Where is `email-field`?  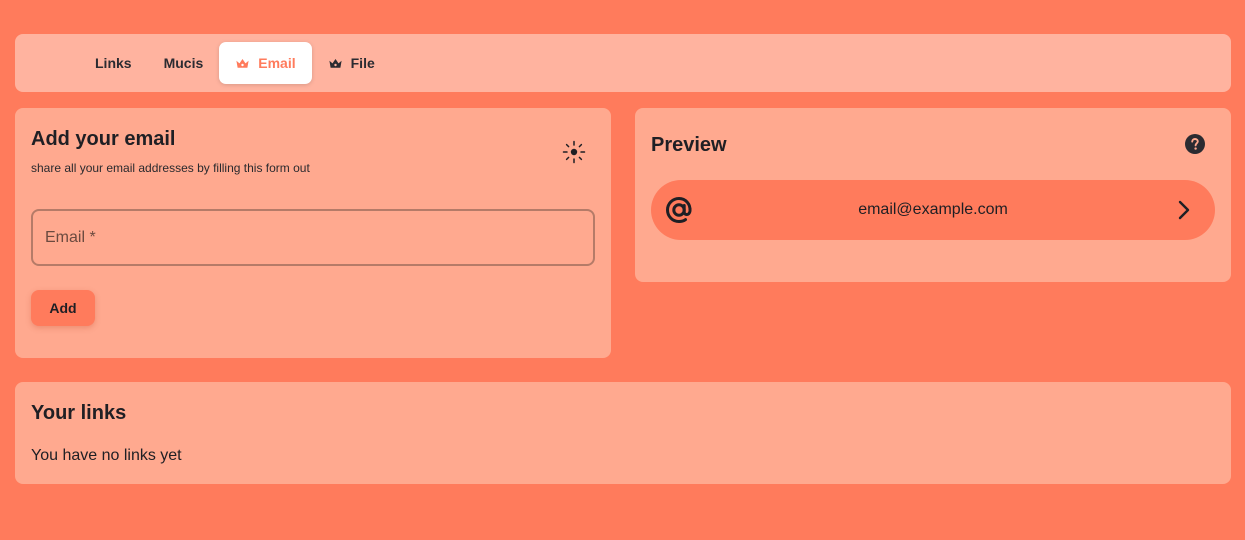 email-field is located at coordinates (313, 237).